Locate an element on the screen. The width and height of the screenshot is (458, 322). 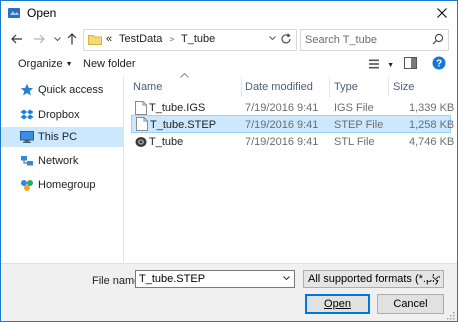
resize-grip-icon is located at coordinates (451, 316).